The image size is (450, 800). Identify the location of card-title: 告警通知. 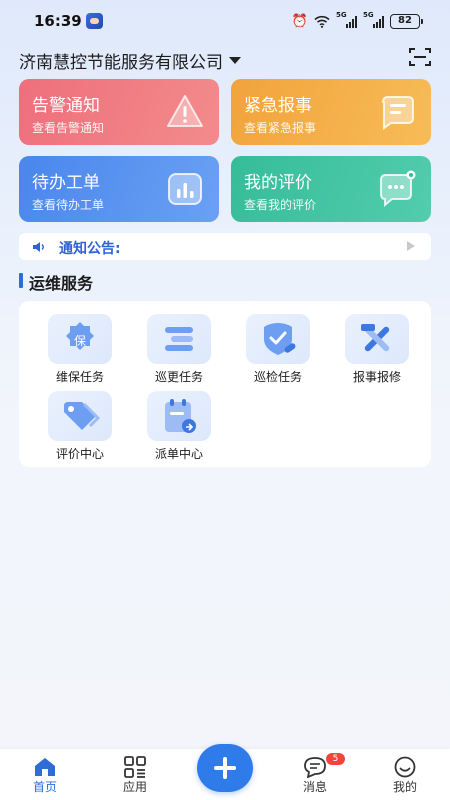
(66, 106).